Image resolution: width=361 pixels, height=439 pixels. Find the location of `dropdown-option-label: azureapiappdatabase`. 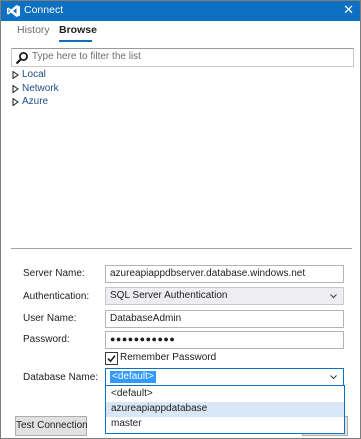

dropdown-option-label: azureapiappdatabase is located at coordinates (159, 408).